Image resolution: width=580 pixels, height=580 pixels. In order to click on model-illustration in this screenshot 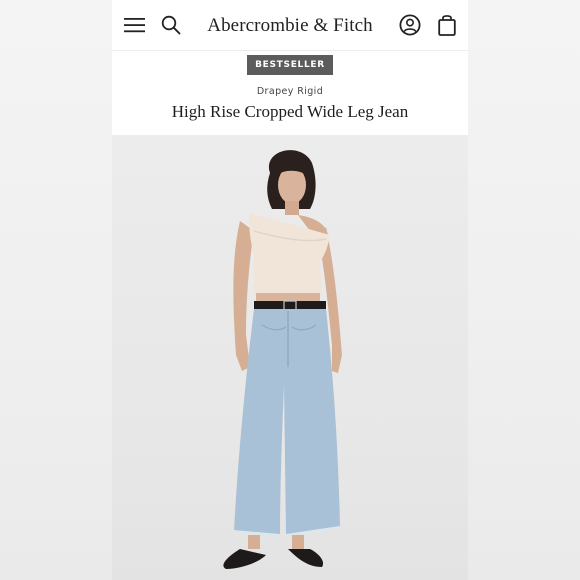, I will do `click(282, 359)`.